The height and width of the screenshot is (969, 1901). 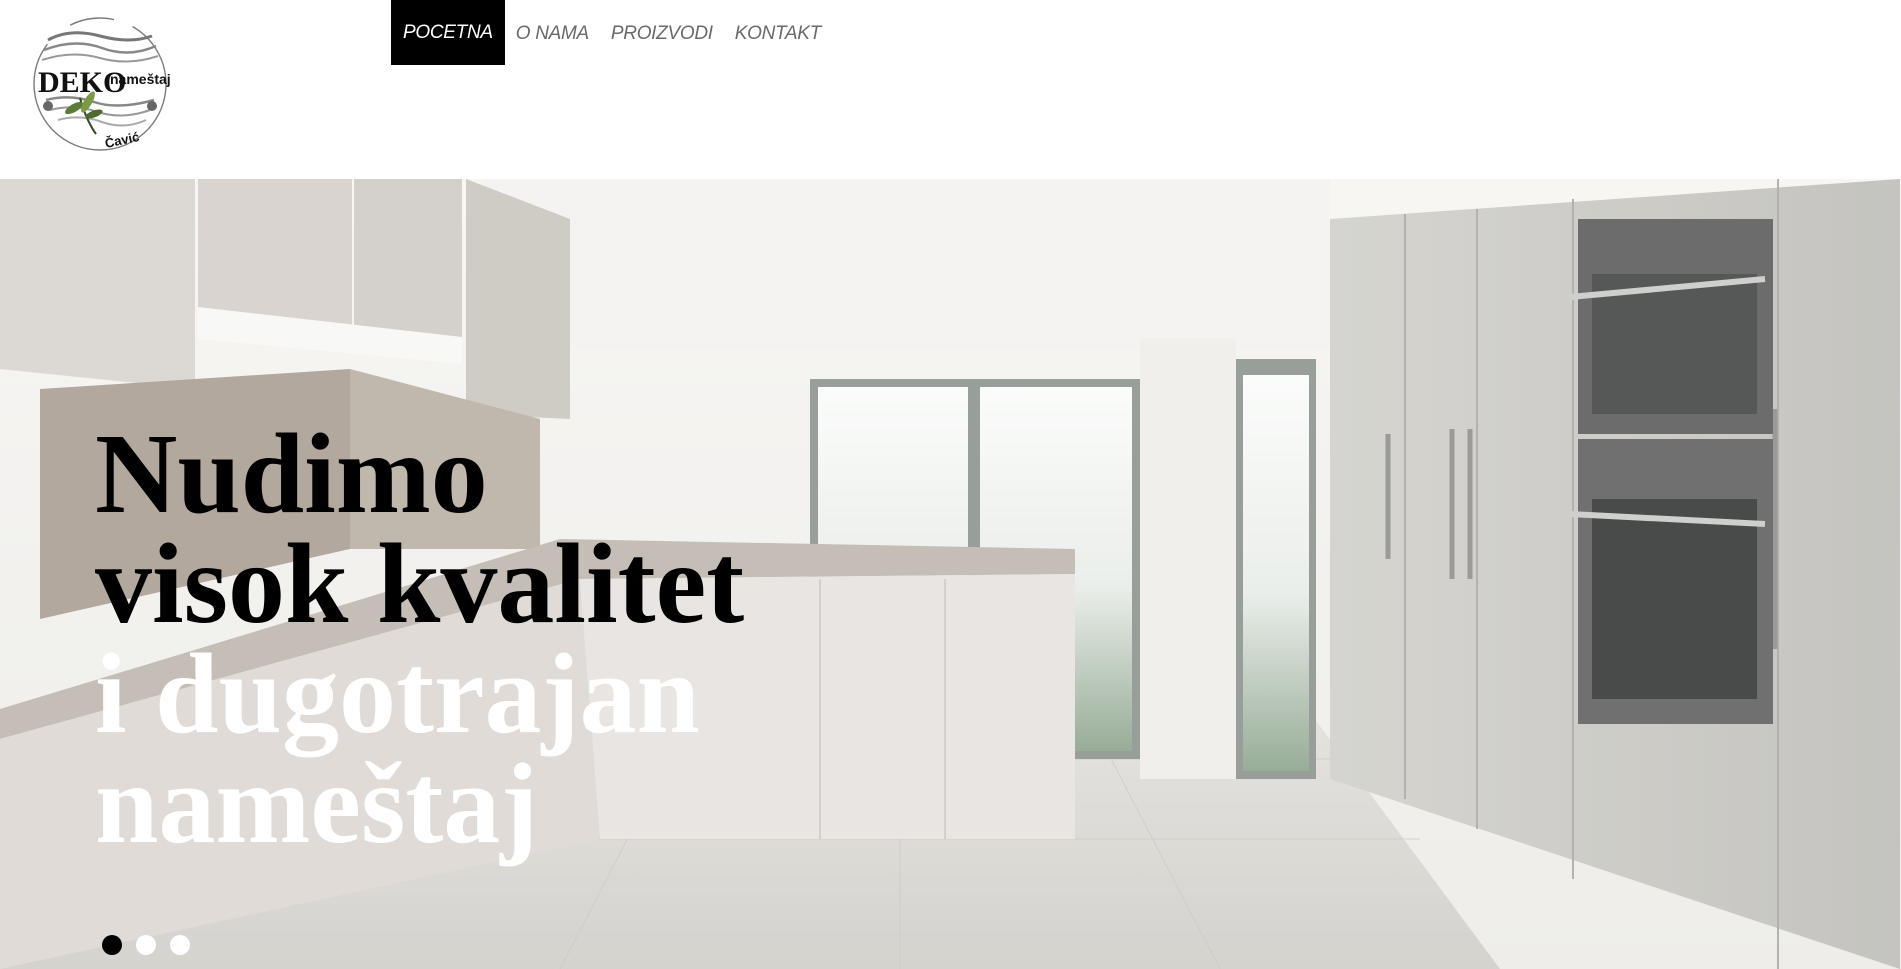 I want to click on main-nav: POCETNA O NAMA PROIZVODI KONTAKT, so click(x=611, y=32).